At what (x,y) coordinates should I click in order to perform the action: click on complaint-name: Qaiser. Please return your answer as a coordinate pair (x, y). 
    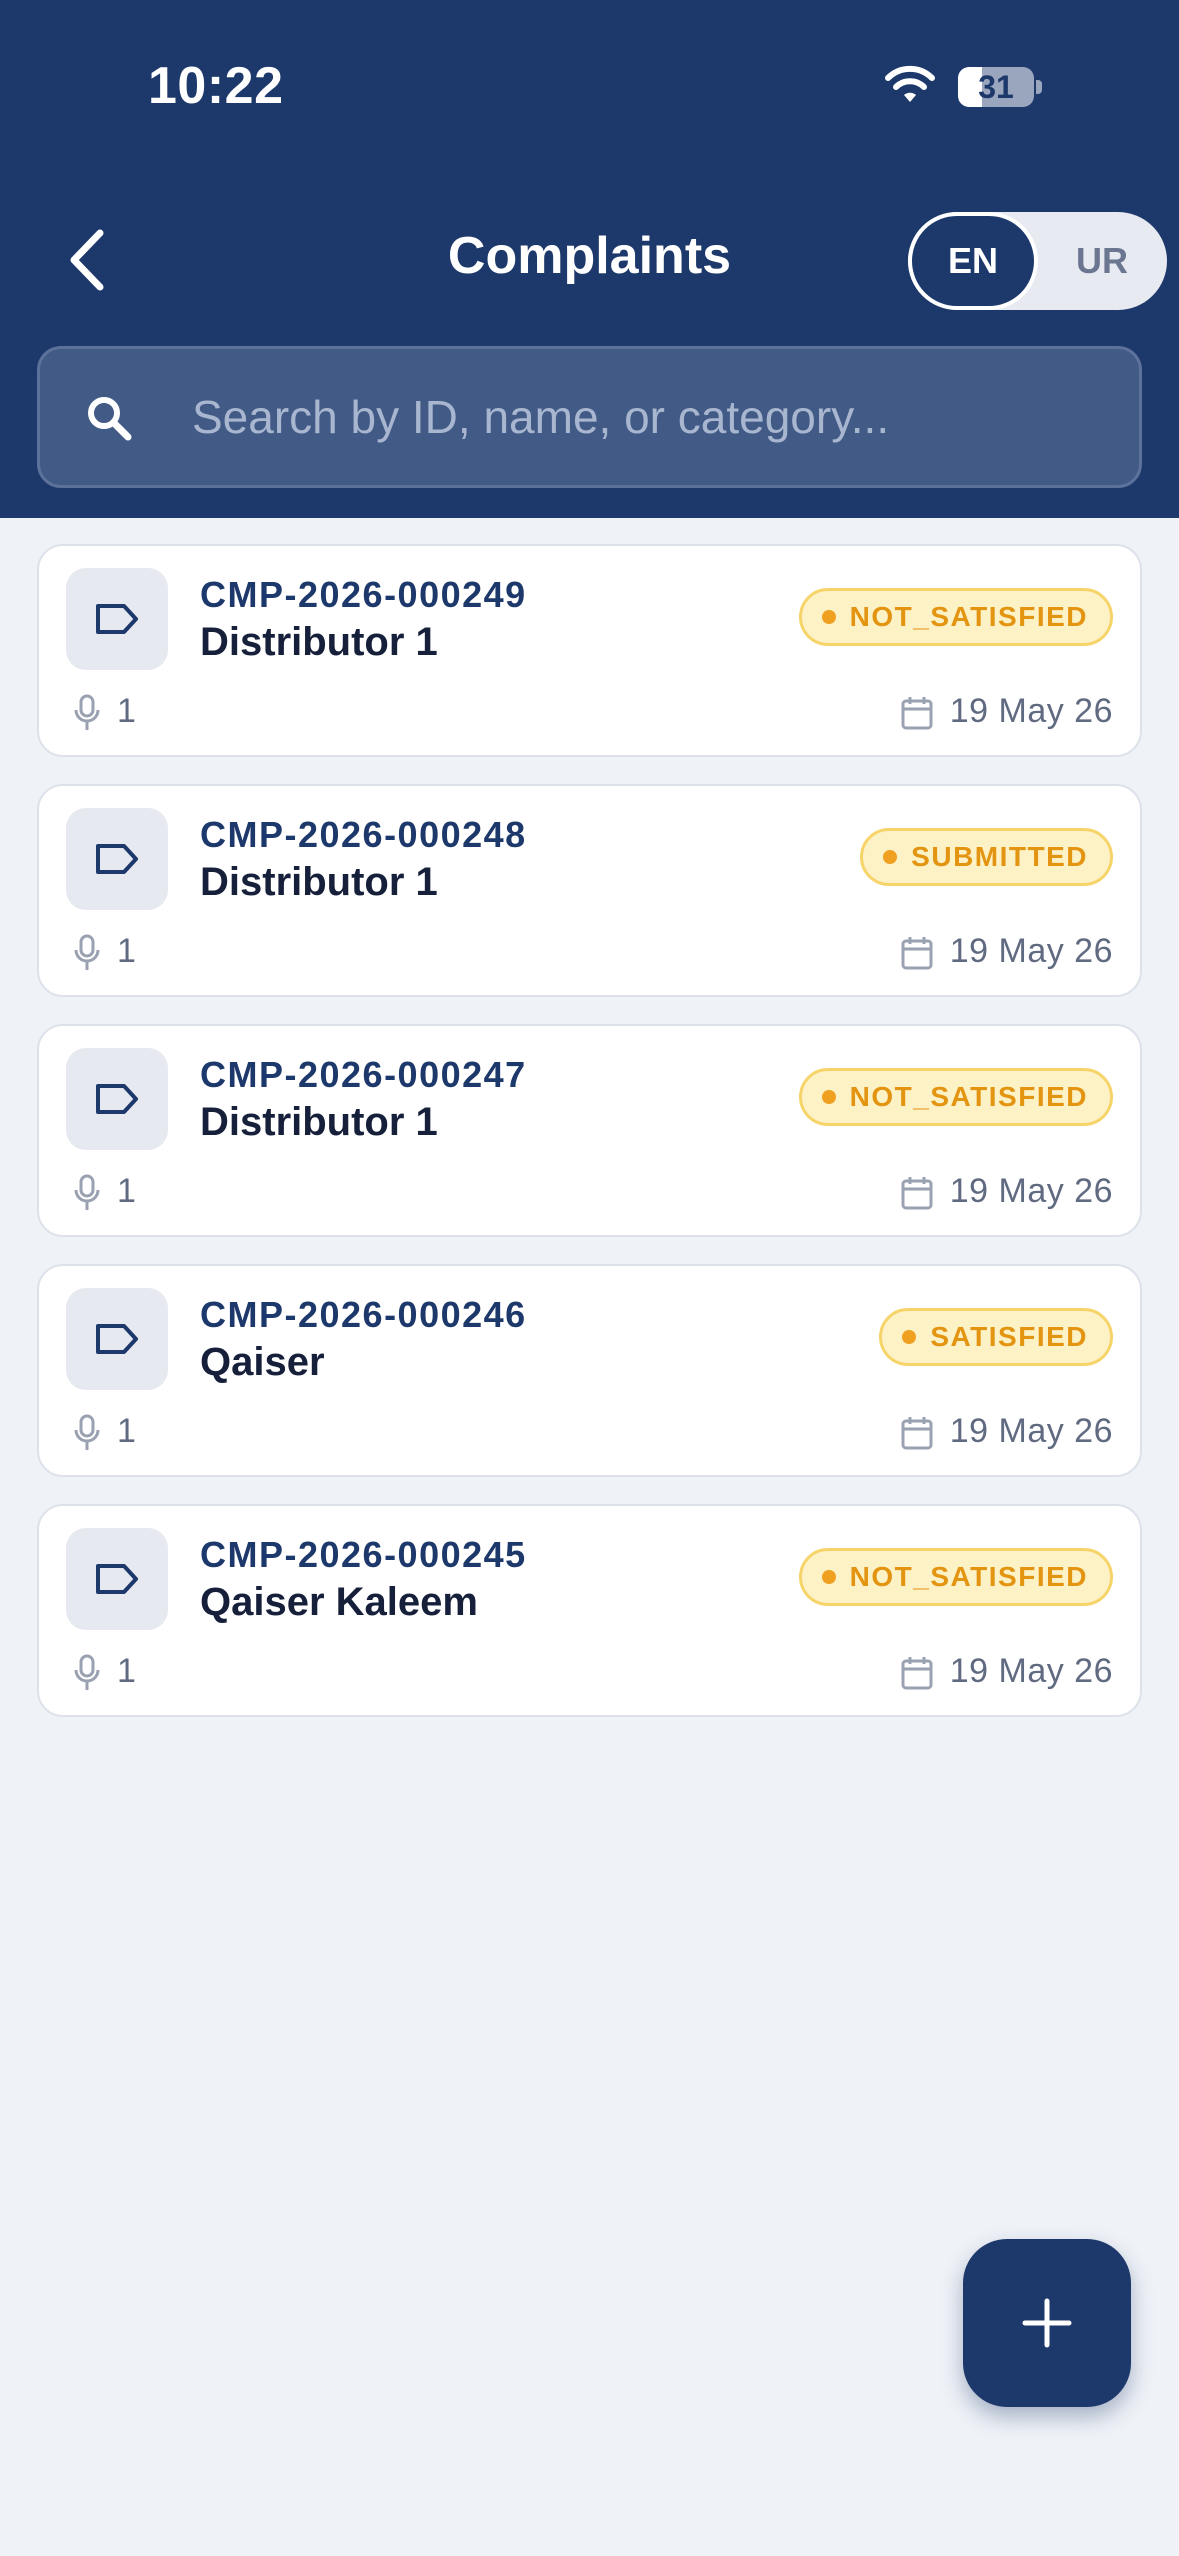
    Looking at the image, I should click on (262, 1362).